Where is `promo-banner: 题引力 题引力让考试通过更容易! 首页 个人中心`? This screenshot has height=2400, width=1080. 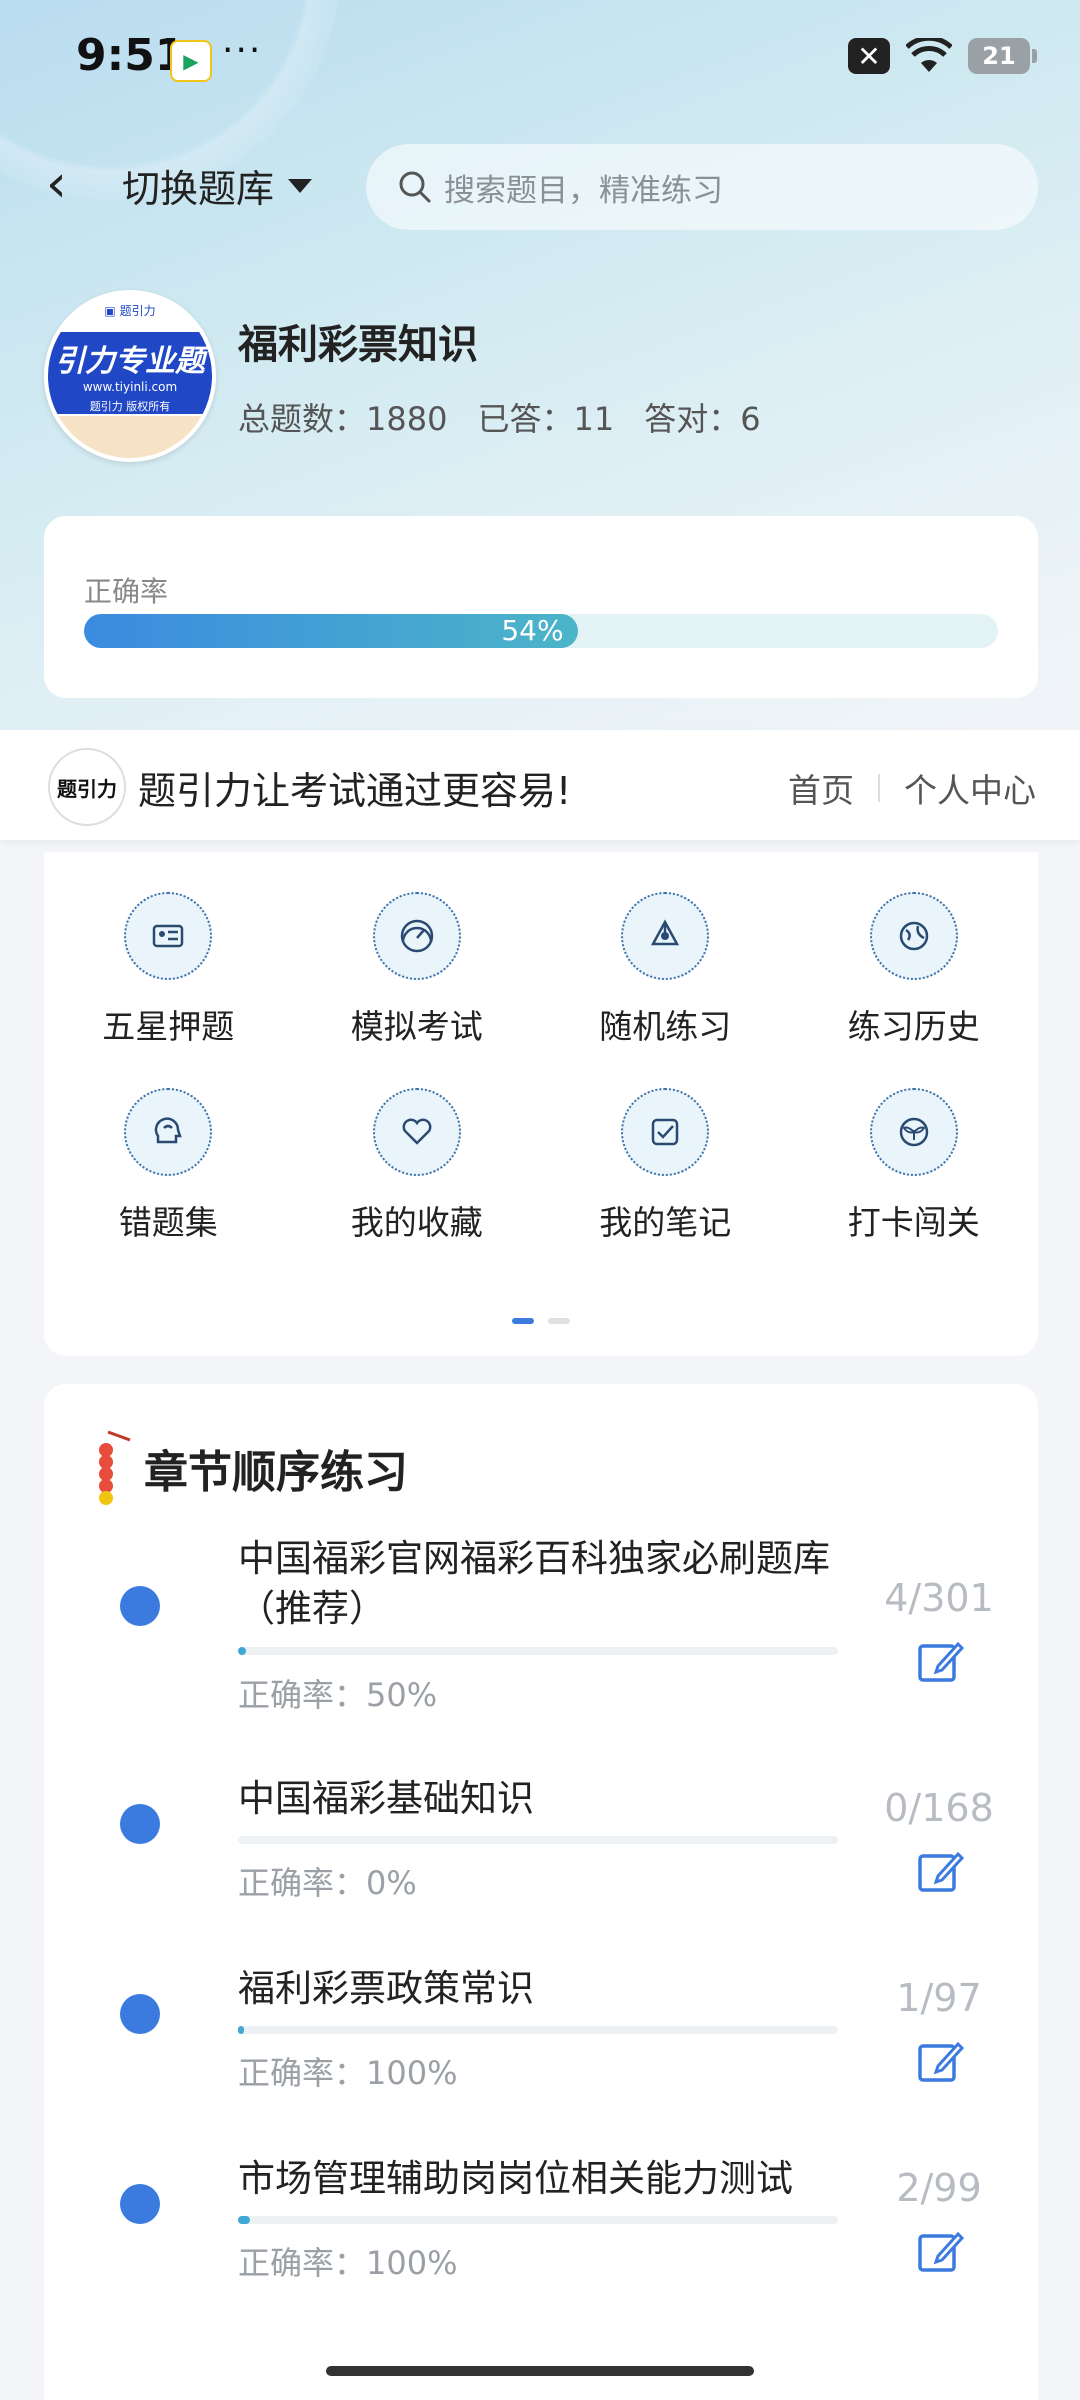 promo-banner: 题引力 题引力让考试通过更容易! 首页 个人中心 is located at coordinates (540, 785).